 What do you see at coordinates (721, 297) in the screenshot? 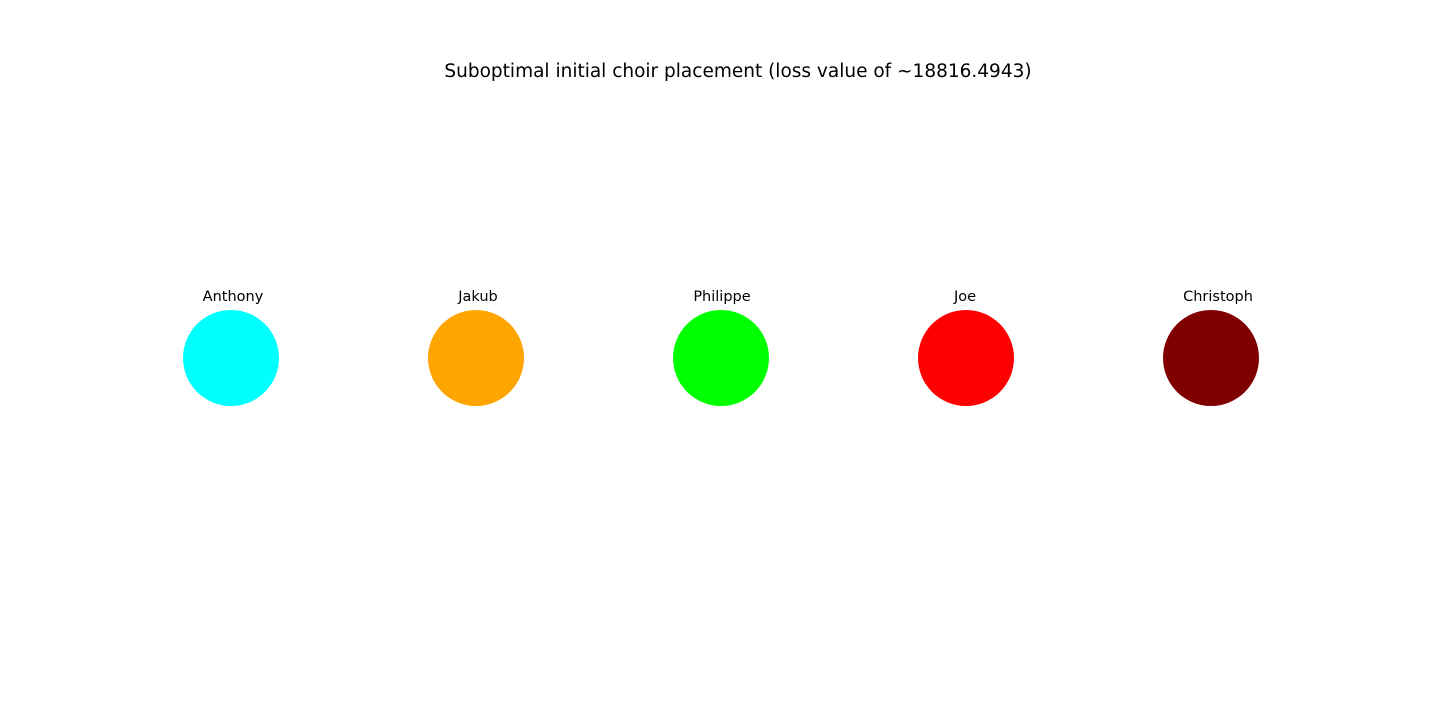
I see `singer-label-philippe: Philippe` at bounding box center [721, 297].